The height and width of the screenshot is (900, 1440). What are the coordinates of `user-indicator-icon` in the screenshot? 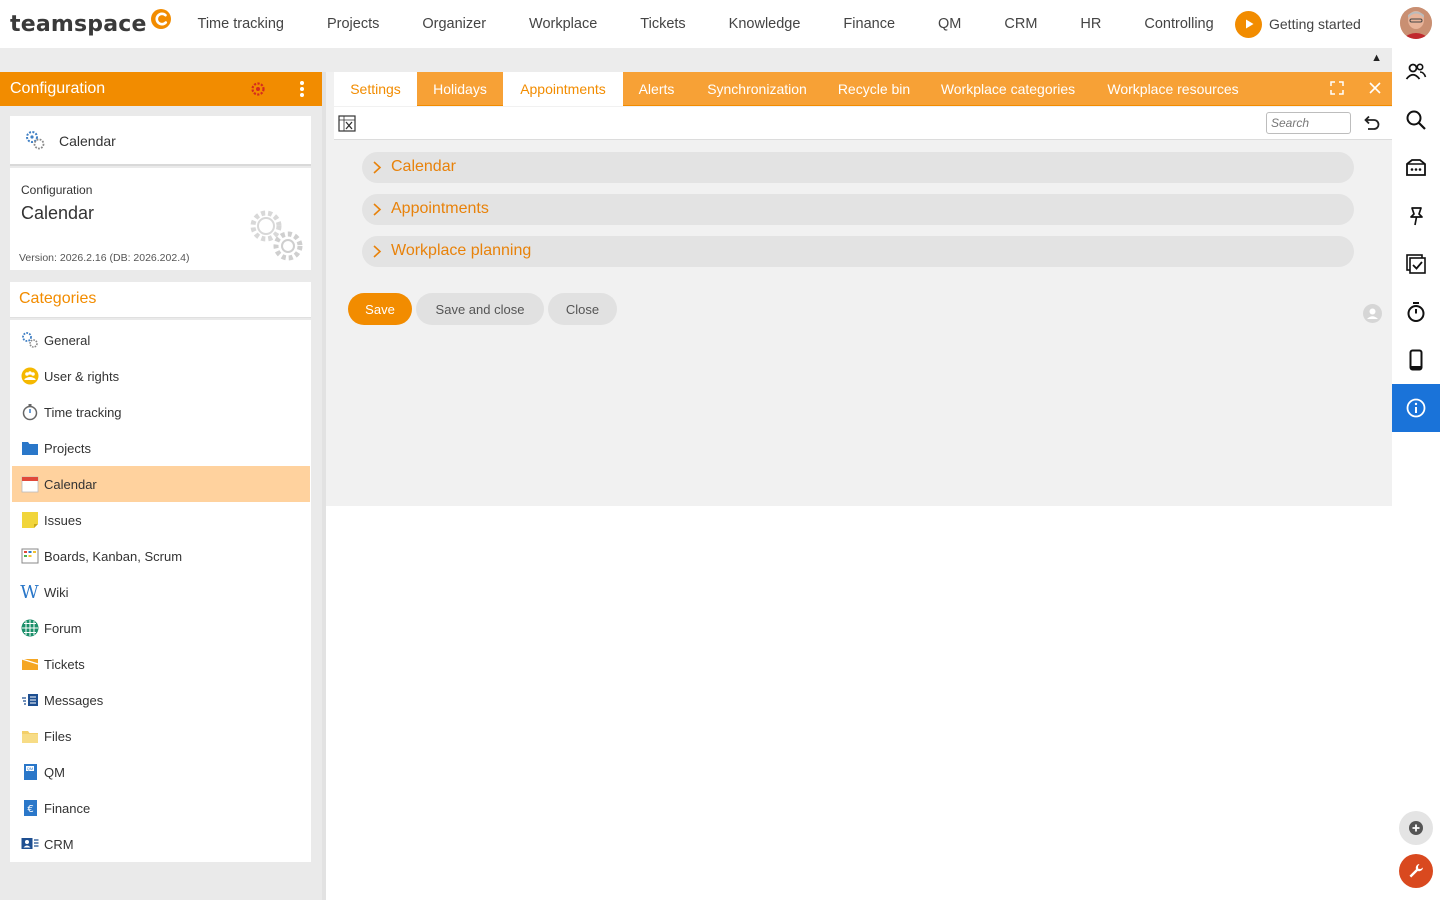 It's located at (1372, 313).